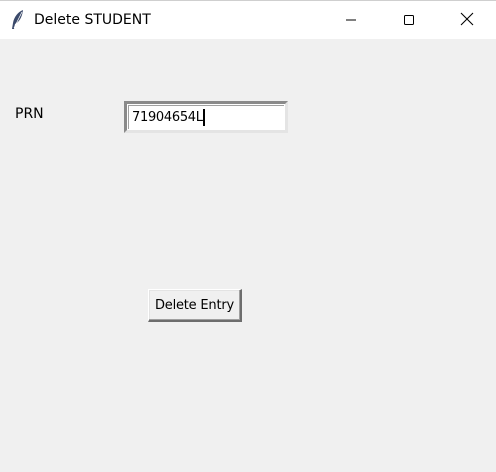 This screenshot has height=472, width=496. I want to click on text-caret, so click(204, 117).